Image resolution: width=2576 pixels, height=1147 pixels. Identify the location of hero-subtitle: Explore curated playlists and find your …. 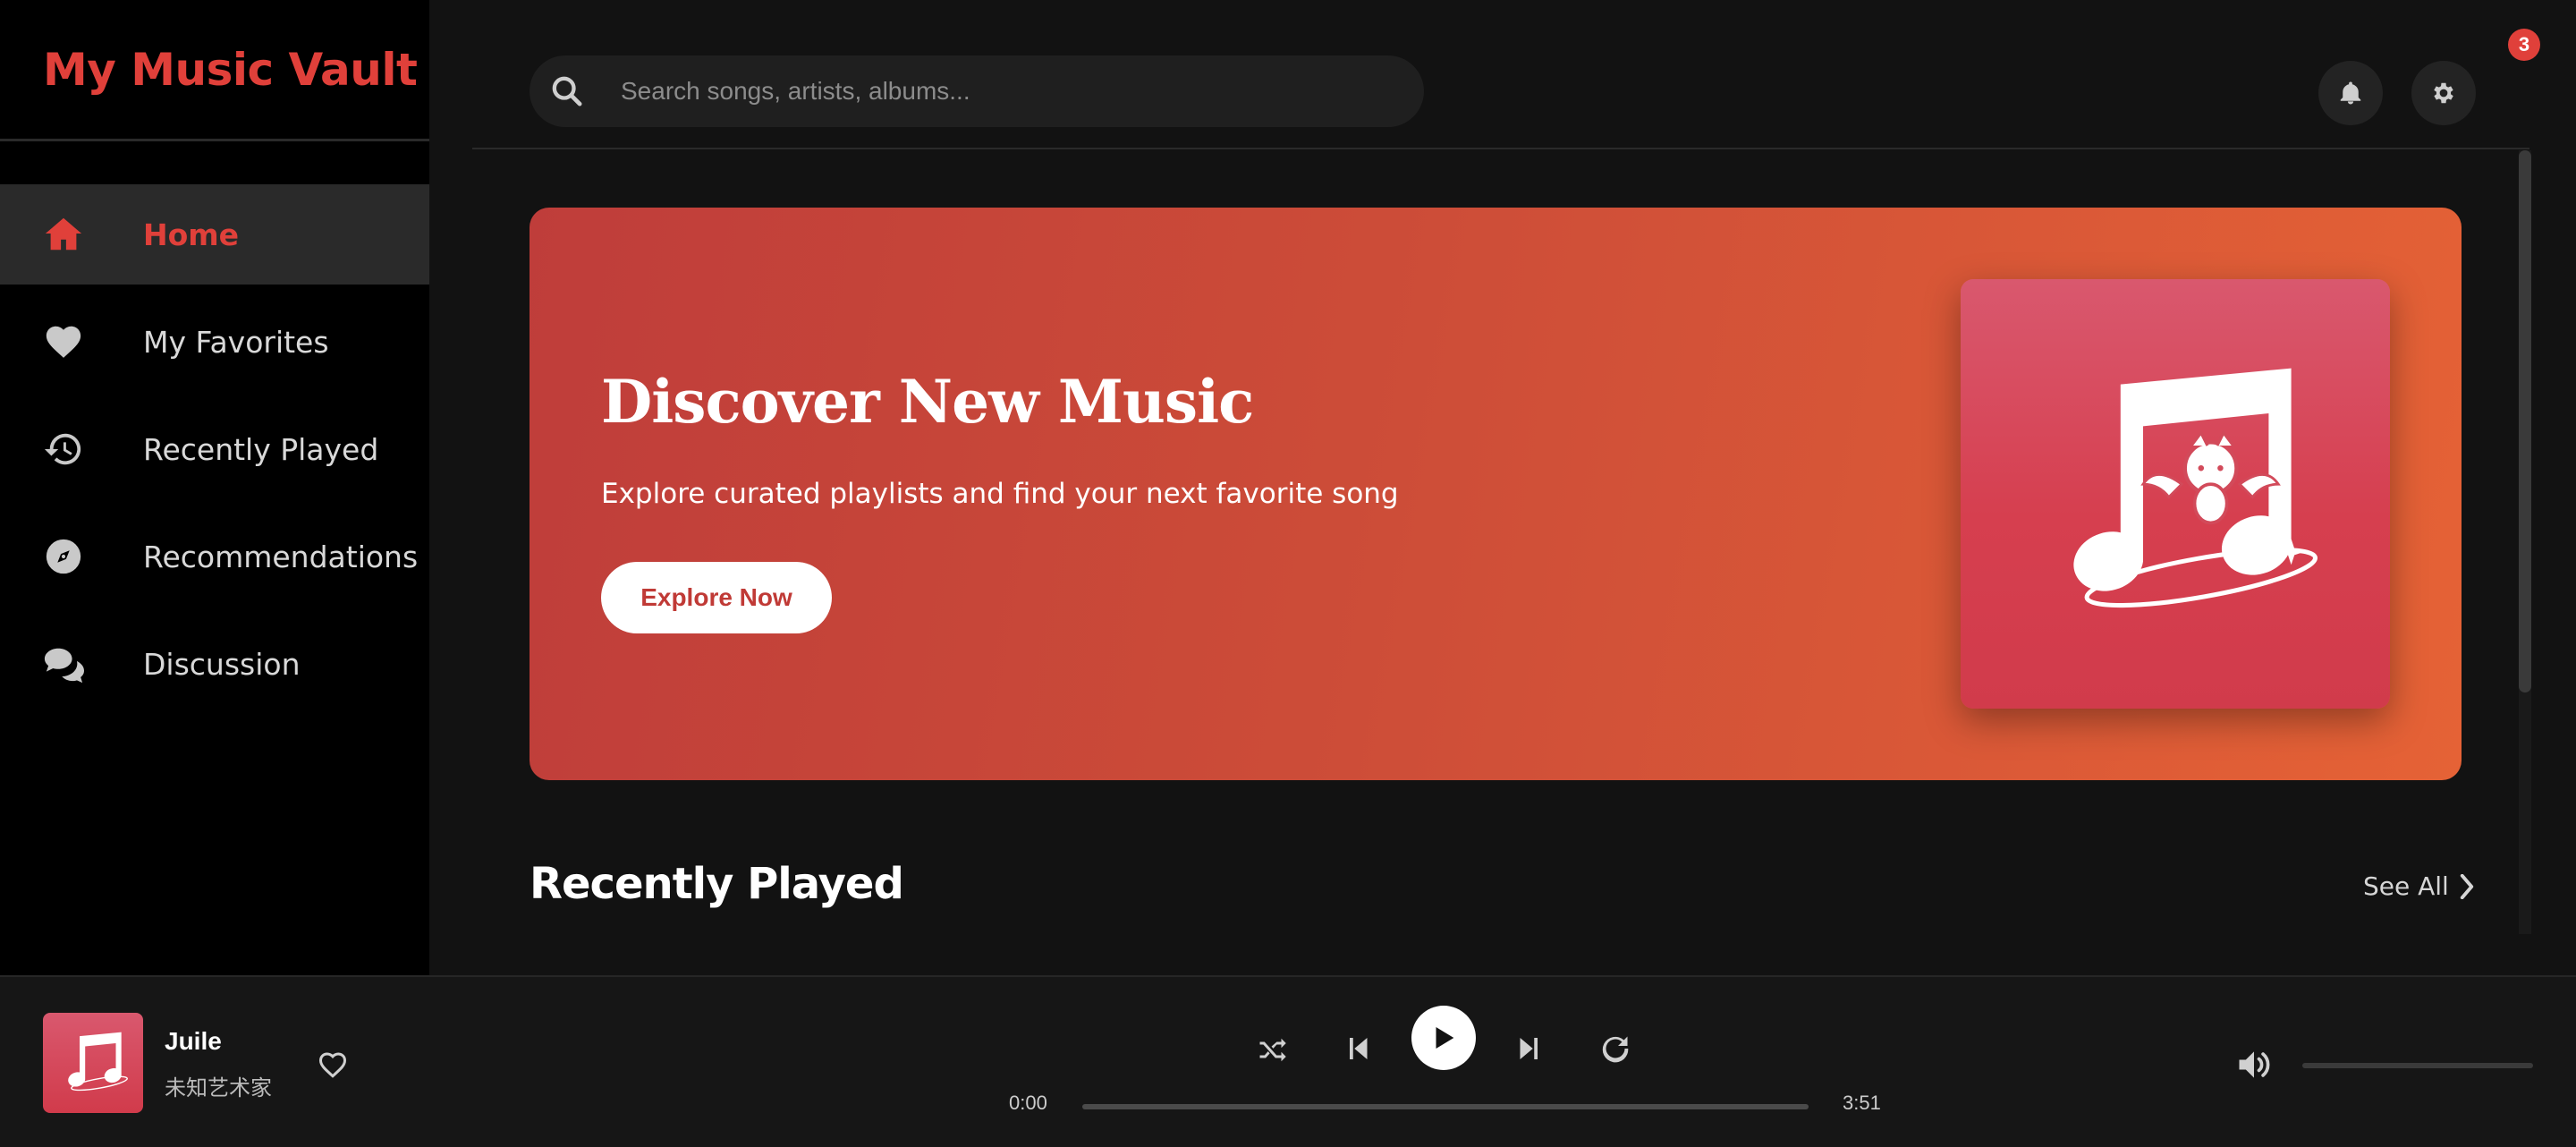
(1000, 494).